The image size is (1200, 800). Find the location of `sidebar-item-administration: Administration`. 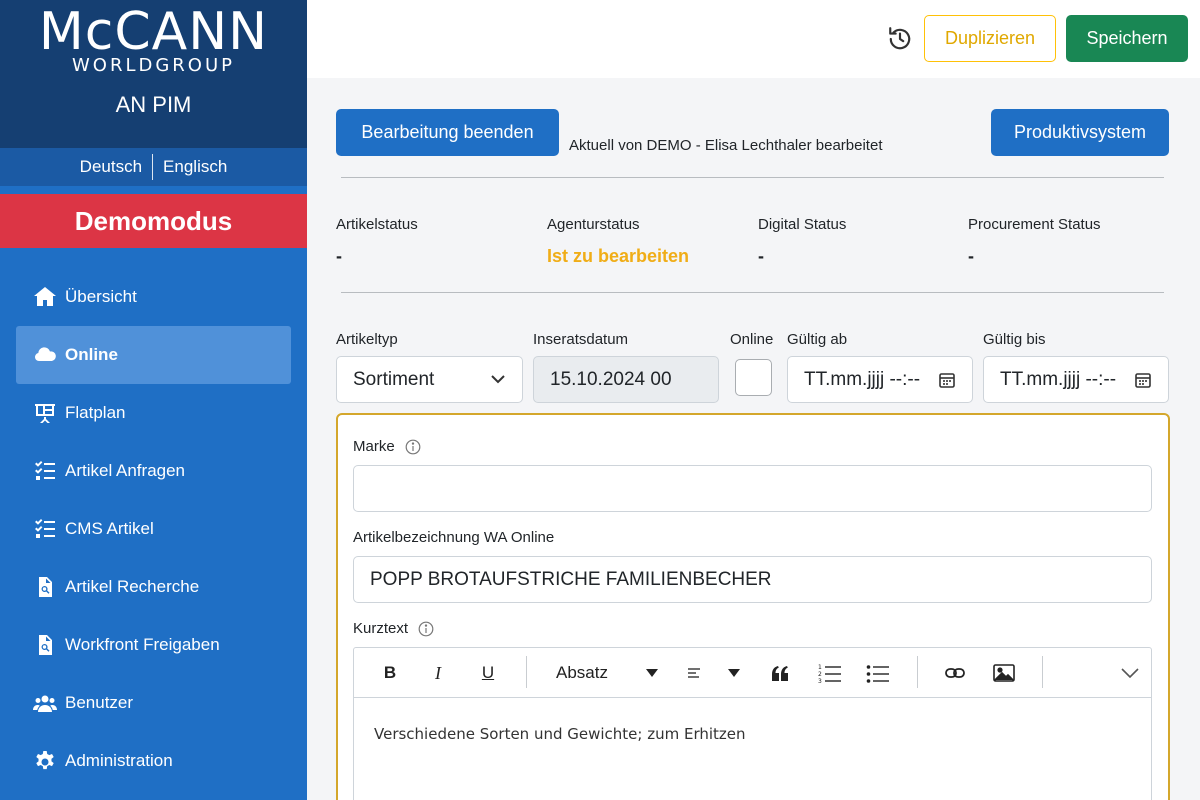

sidebar-item-administration: Administration is located at coordinates (153, 761).